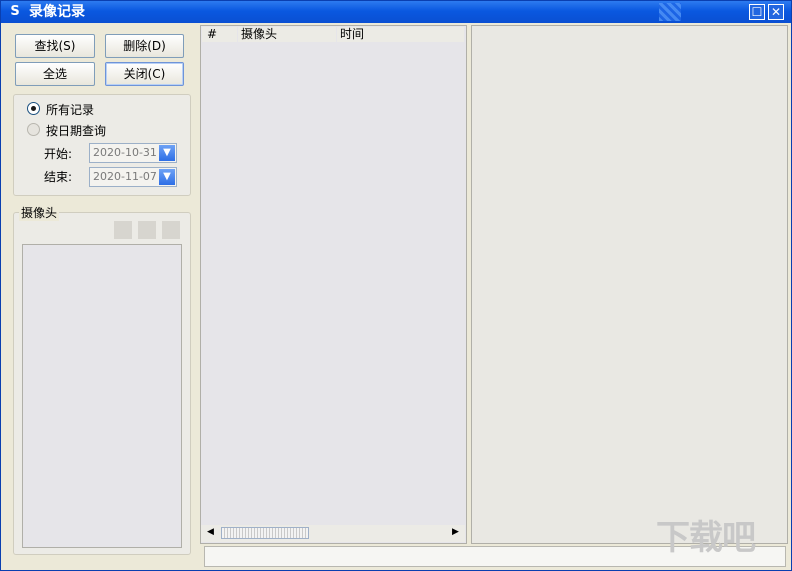 The image size is (792, 571). Describe the element at coordinates (757, 12) in the screenshot. I see `maximize-button: ☐` at that location.